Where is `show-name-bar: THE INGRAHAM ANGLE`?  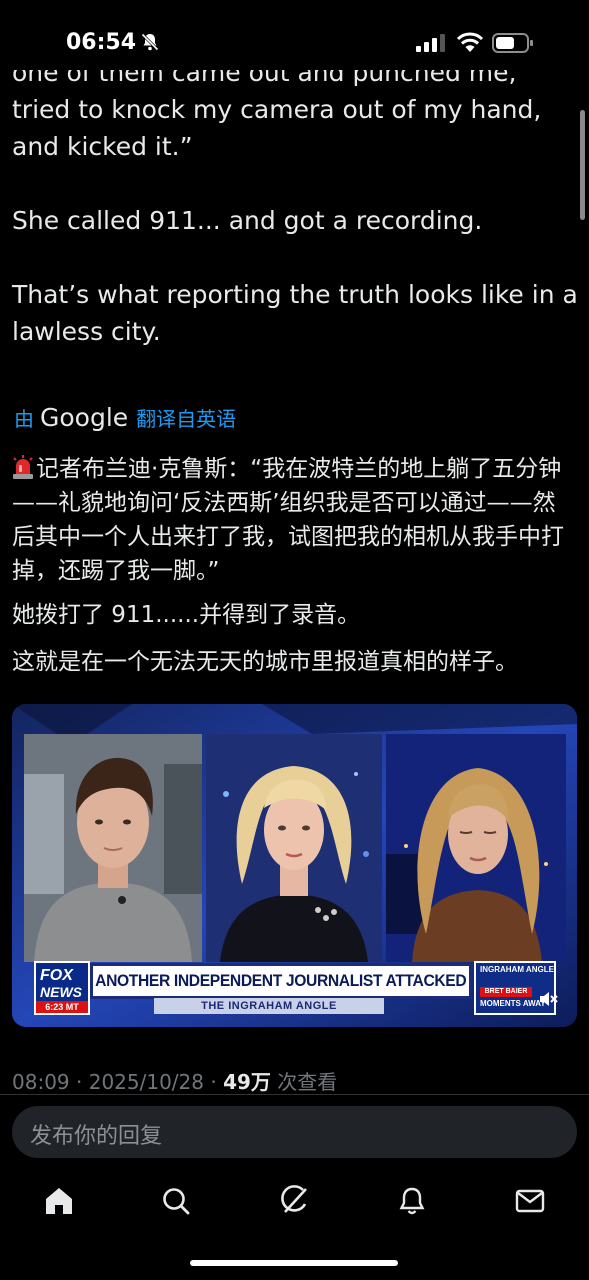
show-name-bar: THE INGRAHAM ANGLE is located at coordinates (269, 1006).